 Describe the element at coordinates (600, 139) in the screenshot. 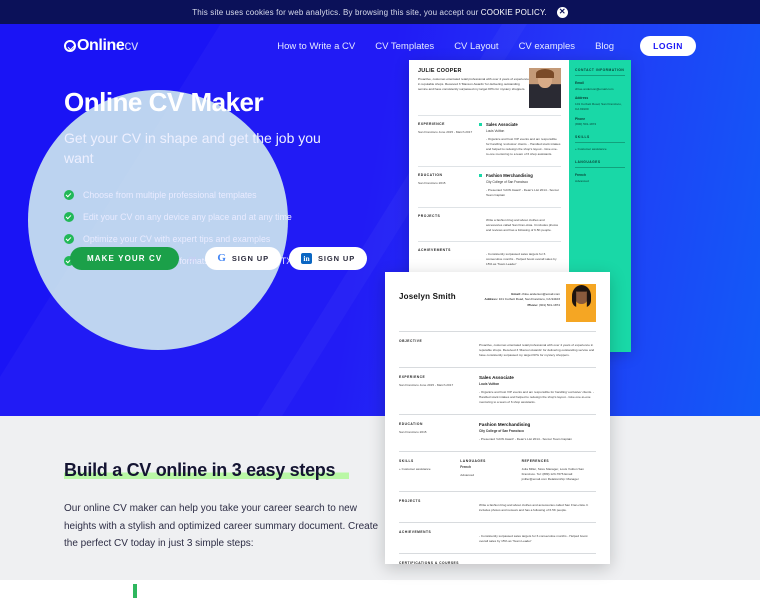

I see `sidebar-title-skills: SKILLS` at that location.